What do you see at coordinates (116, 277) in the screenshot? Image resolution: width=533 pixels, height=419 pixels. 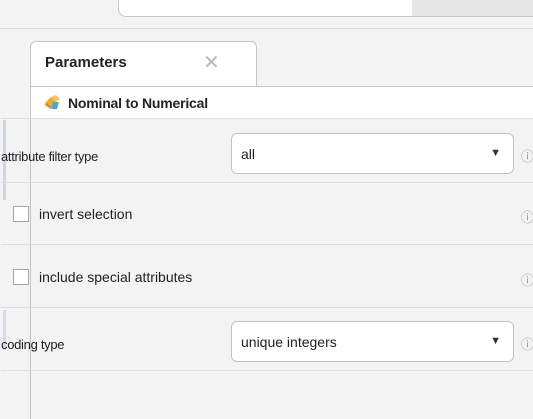 I see `checkbox-label: include special attributes` at bounding box center [116, 277].